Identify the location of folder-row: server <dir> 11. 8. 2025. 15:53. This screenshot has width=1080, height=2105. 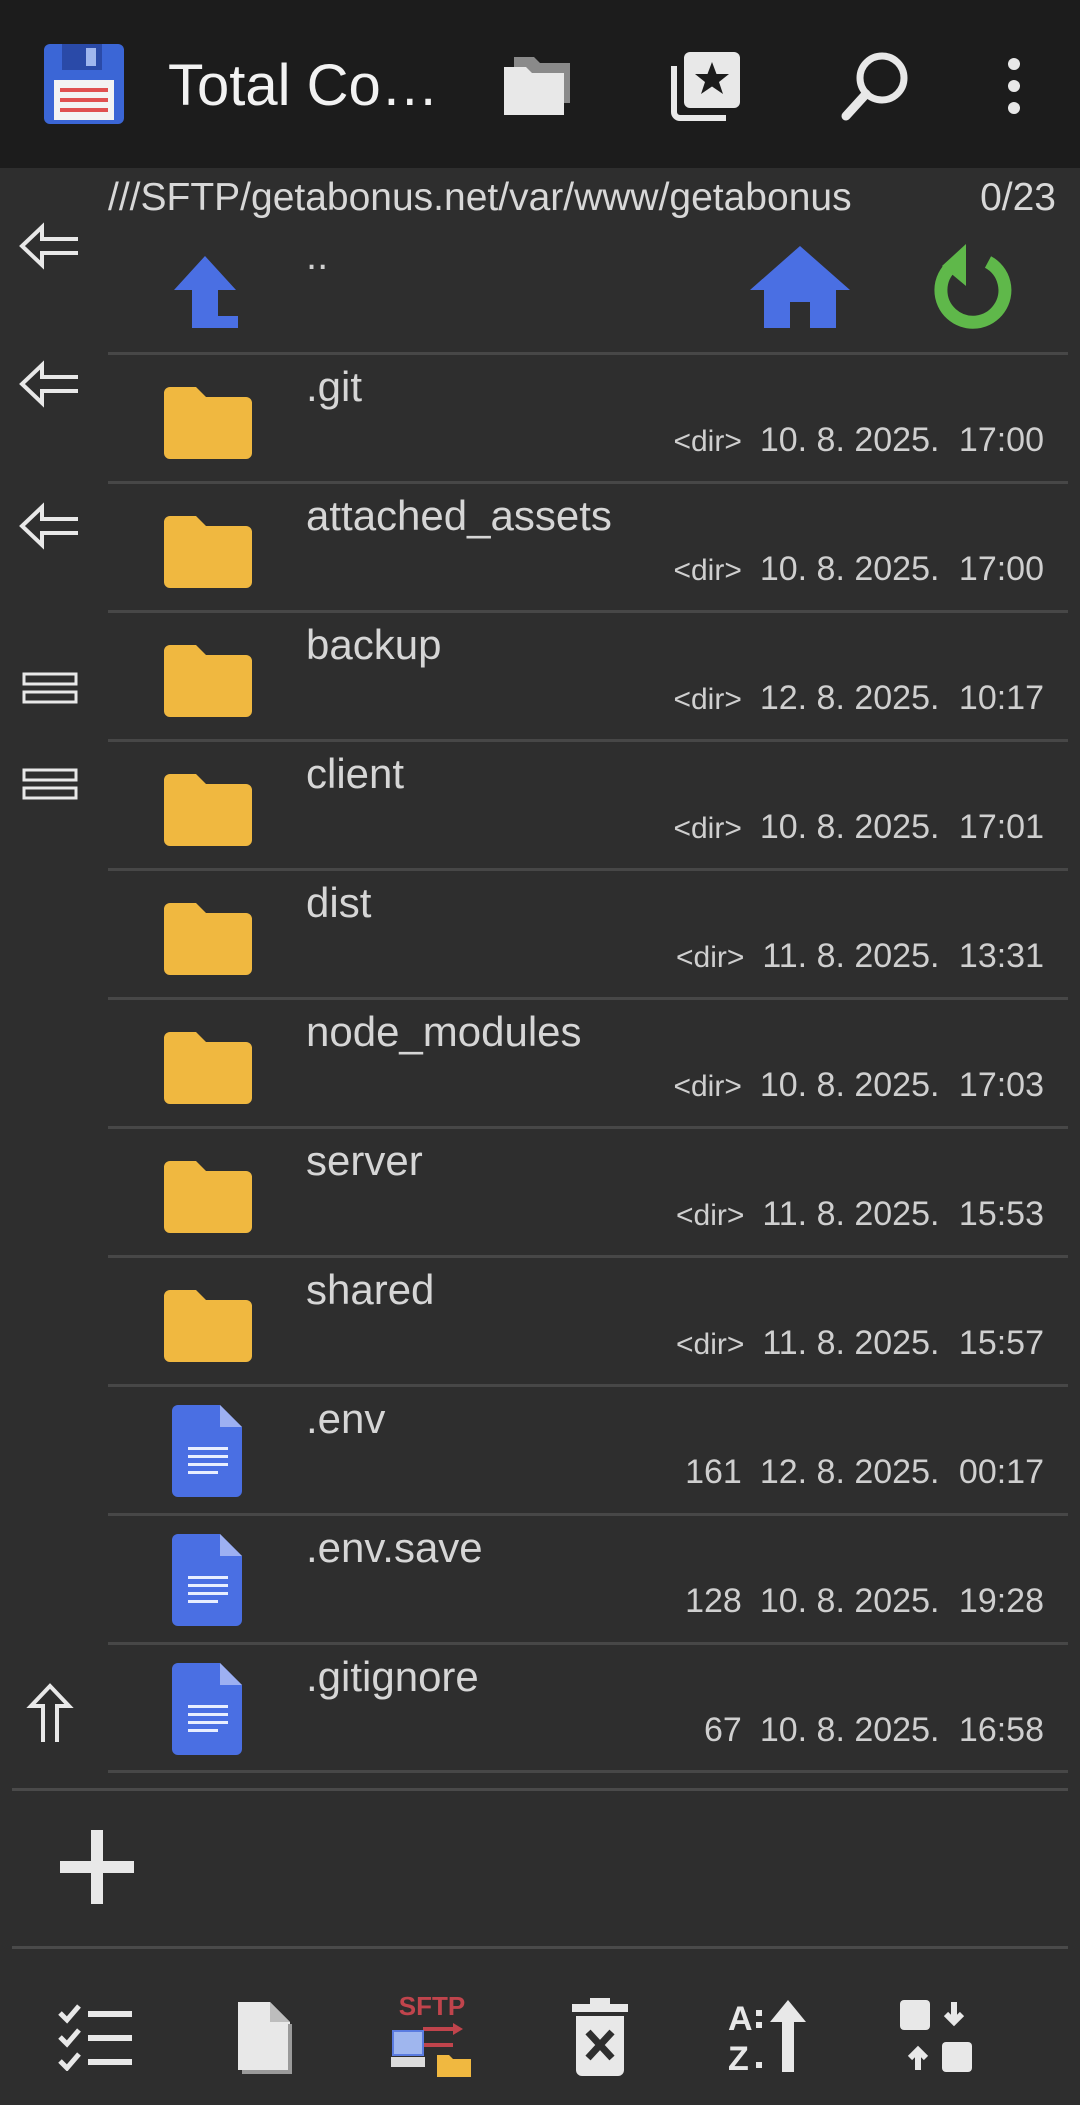
(588, 1190).